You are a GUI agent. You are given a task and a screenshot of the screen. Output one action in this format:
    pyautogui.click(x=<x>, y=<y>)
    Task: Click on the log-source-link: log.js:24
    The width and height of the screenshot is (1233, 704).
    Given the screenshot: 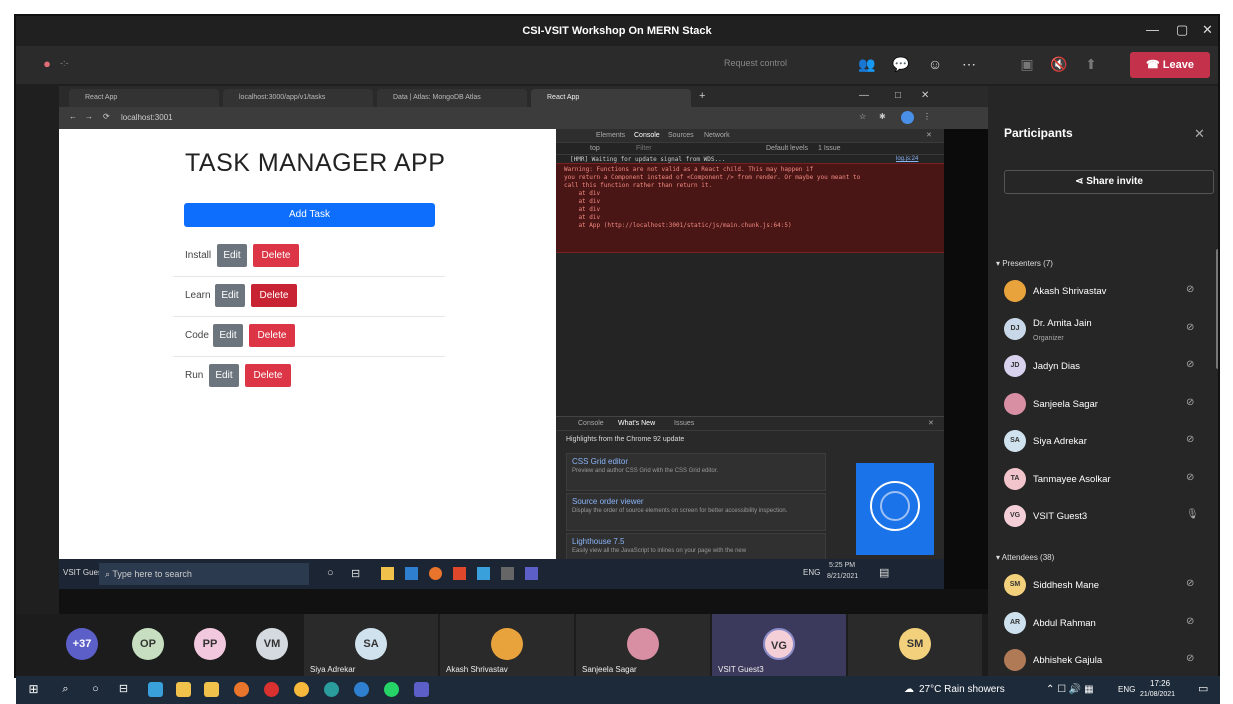 What is the action you would take?
    pyautogui.click(x=907, y=159)
    